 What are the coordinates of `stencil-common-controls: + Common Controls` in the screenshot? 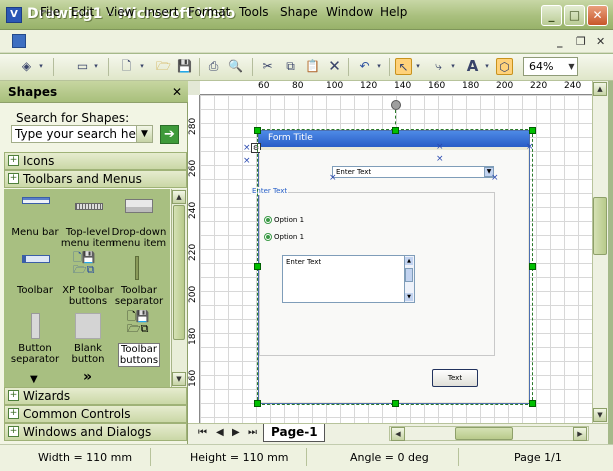 It's located at (95, 414).